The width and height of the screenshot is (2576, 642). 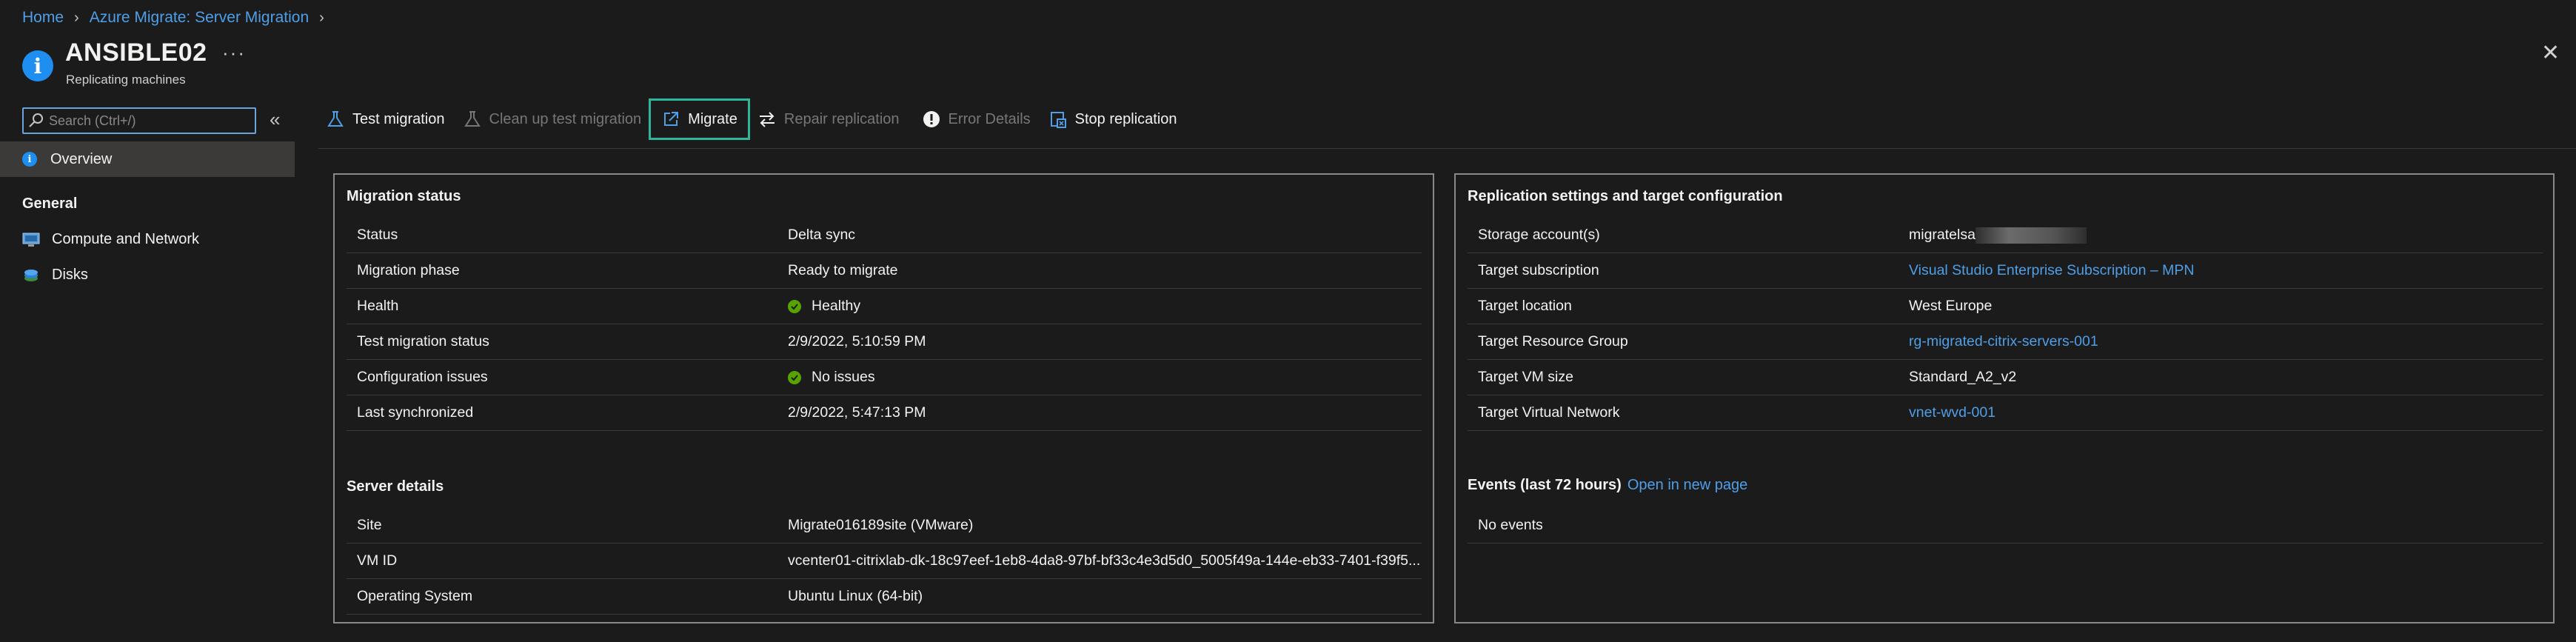 I want to click on more-options-button: ···, so click(x=234, y=52).